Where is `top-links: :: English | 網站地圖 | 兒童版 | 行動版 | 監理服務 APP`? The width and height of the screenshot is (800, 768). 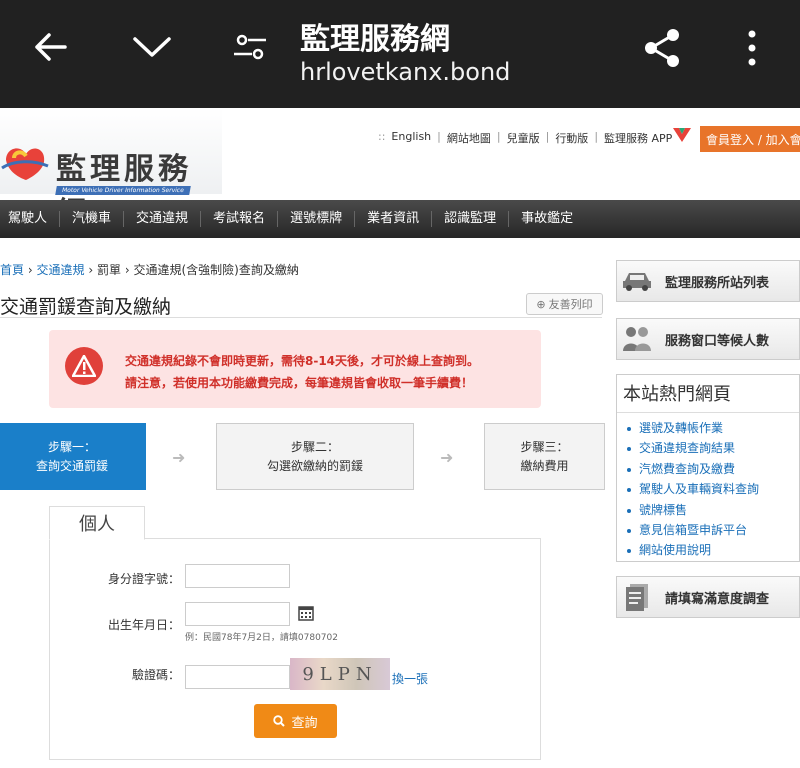
top-links: :: English | 網站地圖 | 兒童版 | 行動版 | 監理服務 APP is located at coordinates (525, 138).